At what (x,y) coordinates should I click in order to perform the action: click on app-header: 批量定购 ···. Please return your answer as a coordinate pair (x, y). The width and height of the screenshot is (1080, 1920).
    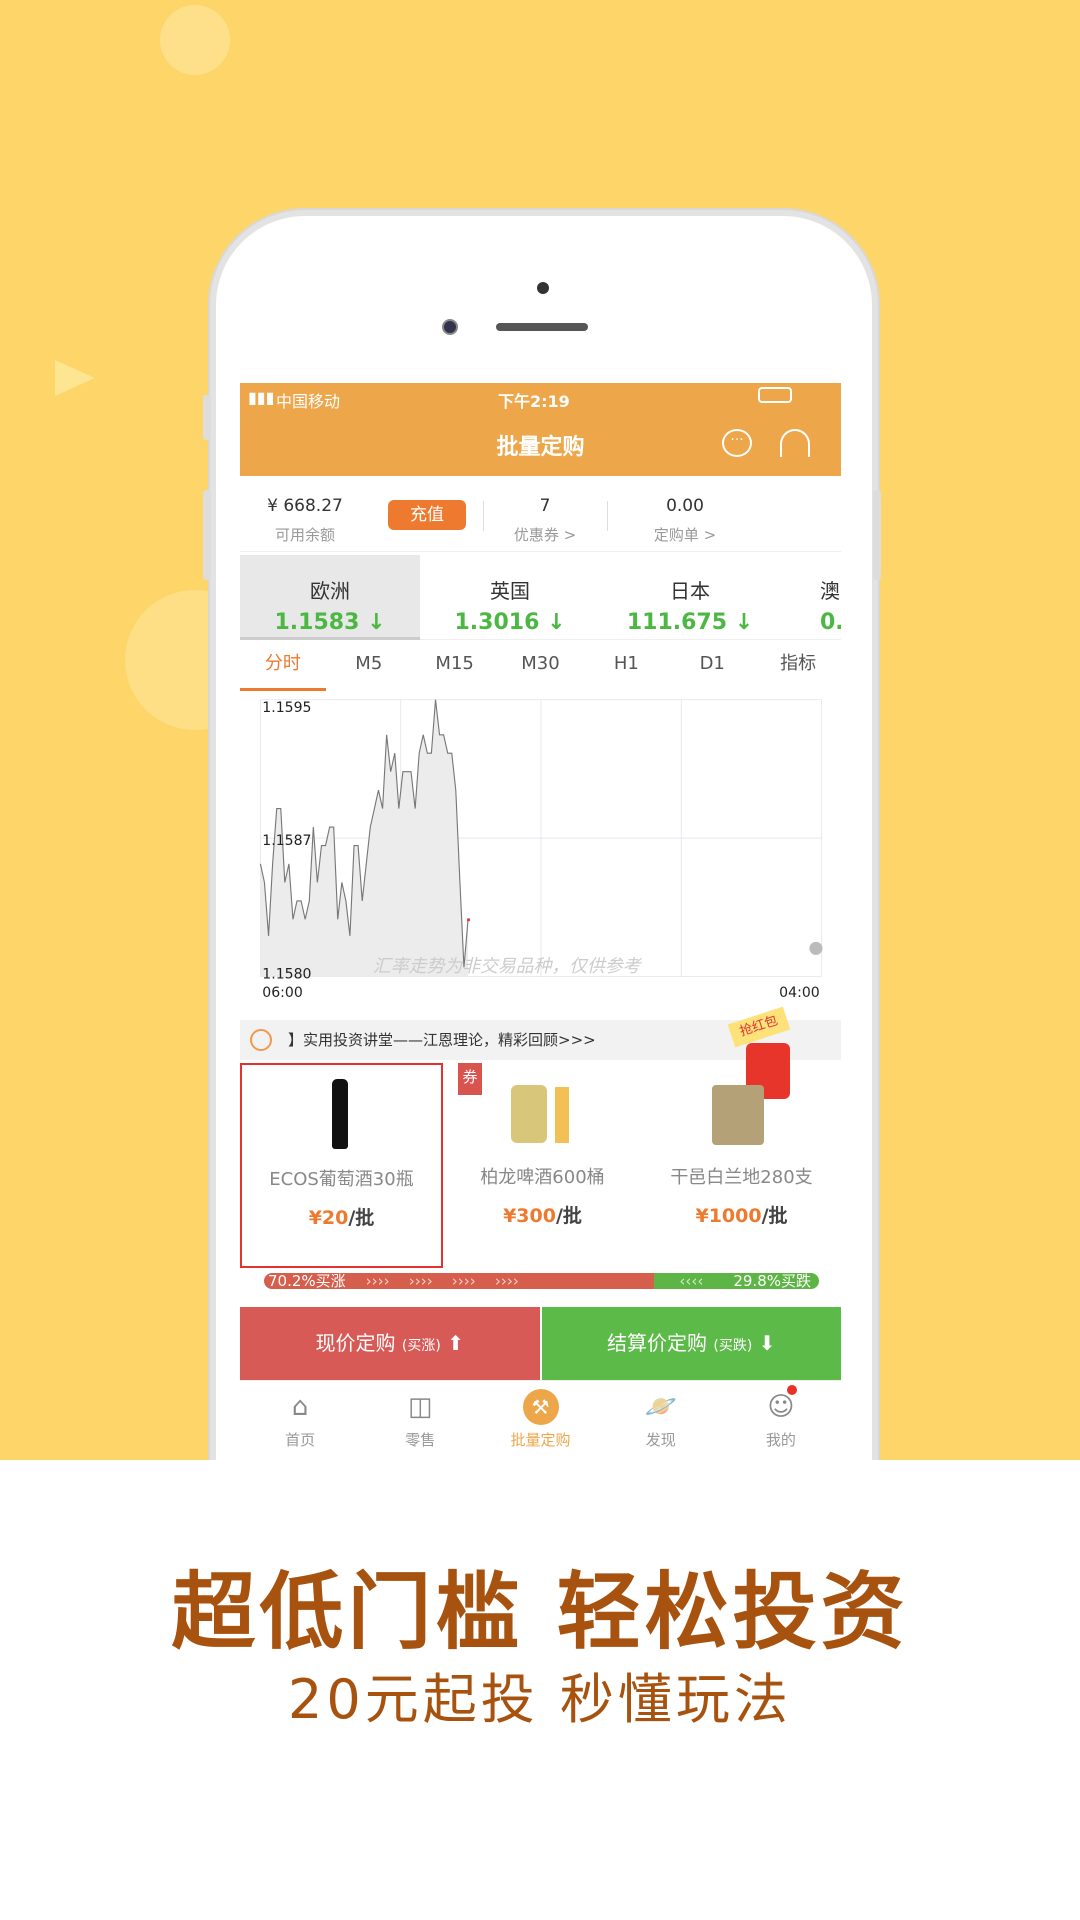
    Looking at the image, I should click on (540, 444).